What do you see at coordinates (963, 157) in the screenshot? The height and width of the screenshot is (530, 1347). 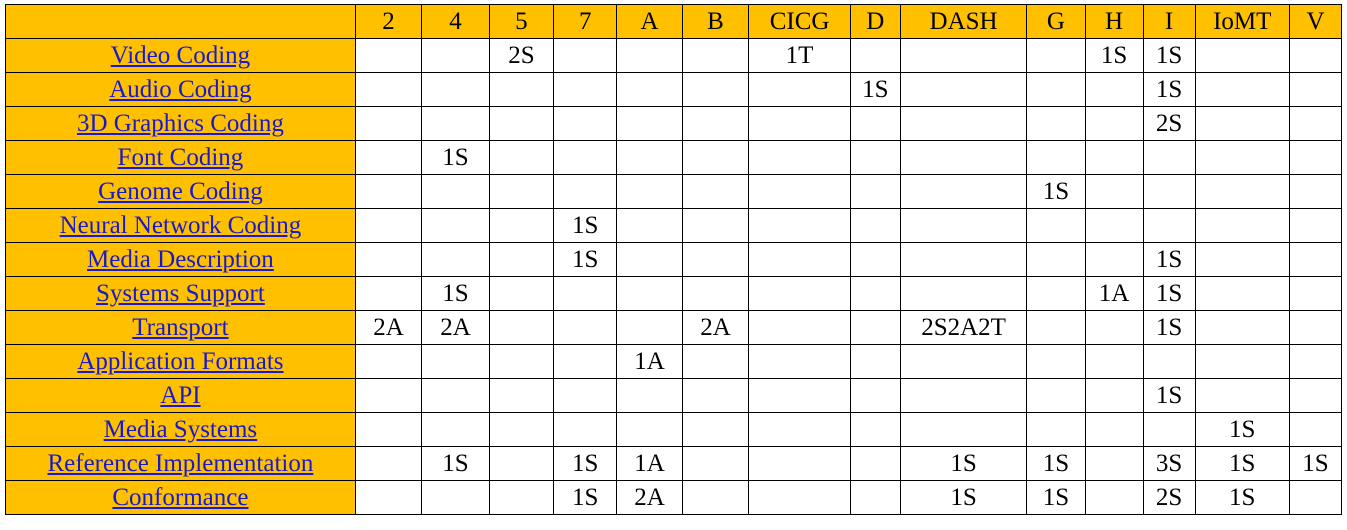 I see `cell-font-coding-dash` at bounding box center [963, 157].